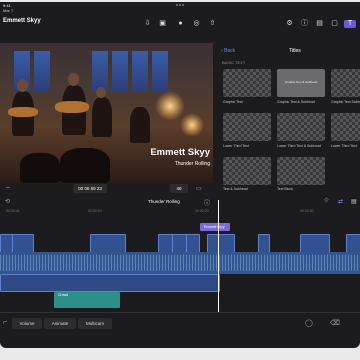 The image size is (360, 360). What do you see at coordinates (63, 295) in the screenshot?
I see `green-clip-label: Crowd` at bounding box center [63, 295].